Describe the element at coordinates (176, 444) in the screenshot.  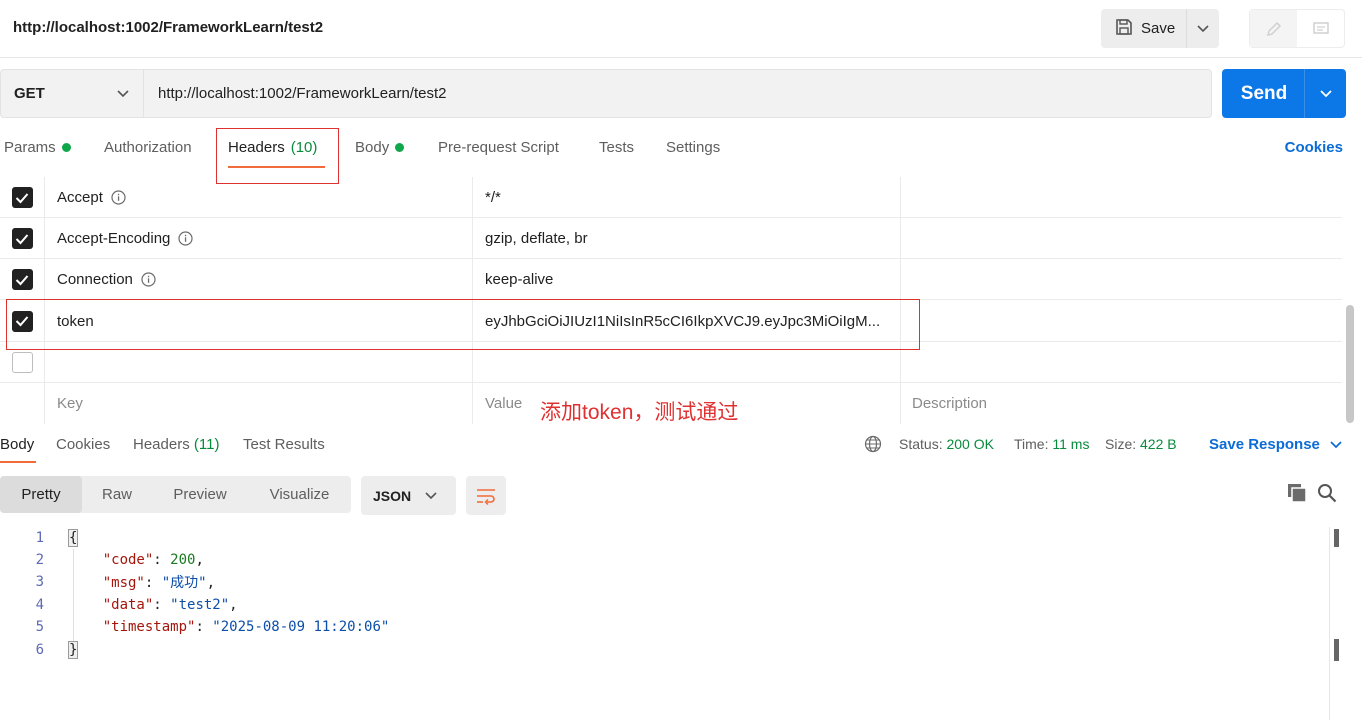
I see `resp-tab-headers: Headers (11)` at that location.